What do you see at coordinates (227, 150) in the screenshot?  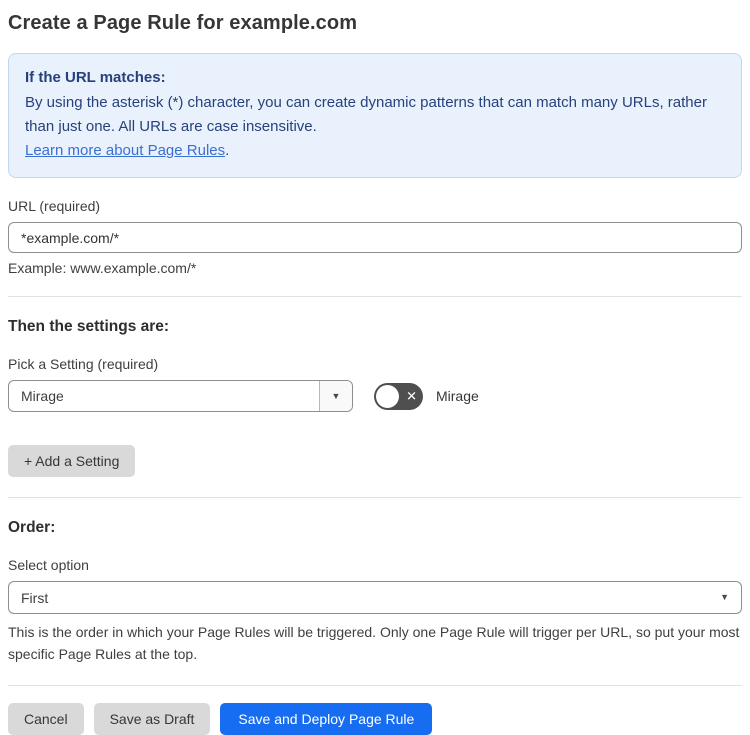 I see `link-period: .` at bounding box center [227, 150].